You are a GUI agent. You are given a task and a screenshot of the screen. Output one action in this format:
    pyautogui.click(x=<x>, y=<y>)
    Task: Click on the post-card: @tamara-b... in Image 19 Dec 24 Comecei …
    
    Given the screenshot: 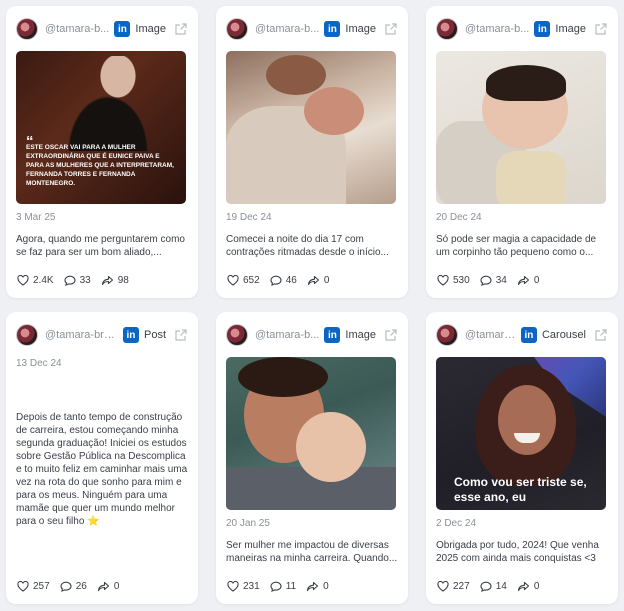 What is the action you would take?
    pyautogui.click(x=312, y=152)
    